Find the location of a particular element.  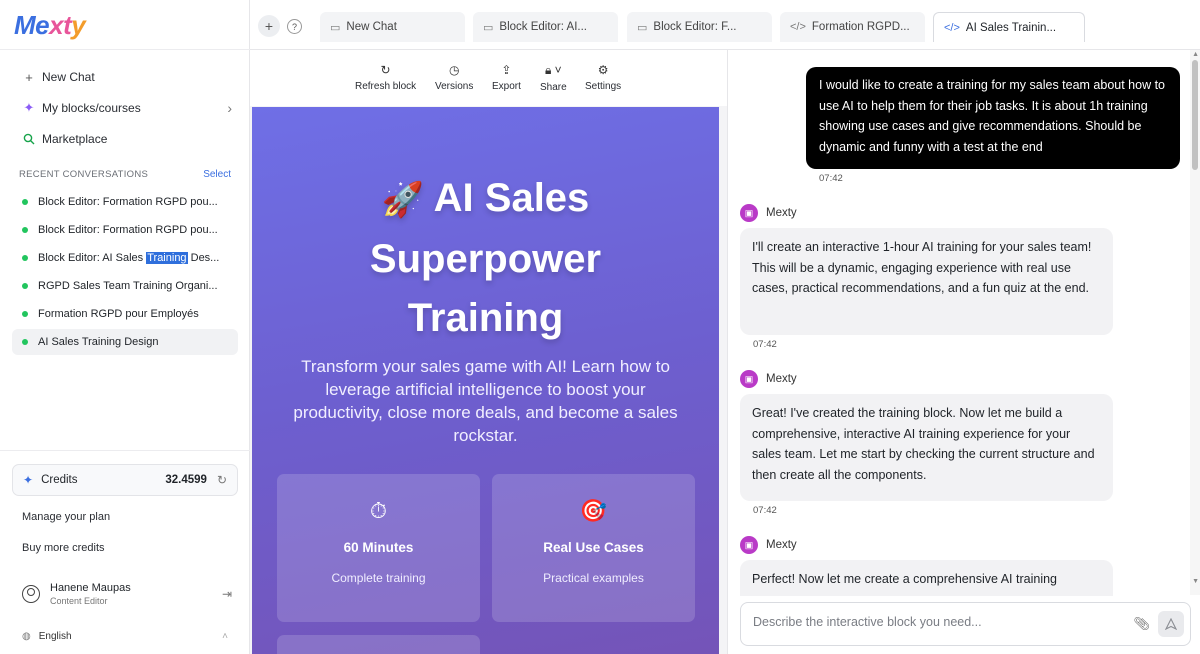

gear-icon: ⚙ is located at coordinates (603, 70).